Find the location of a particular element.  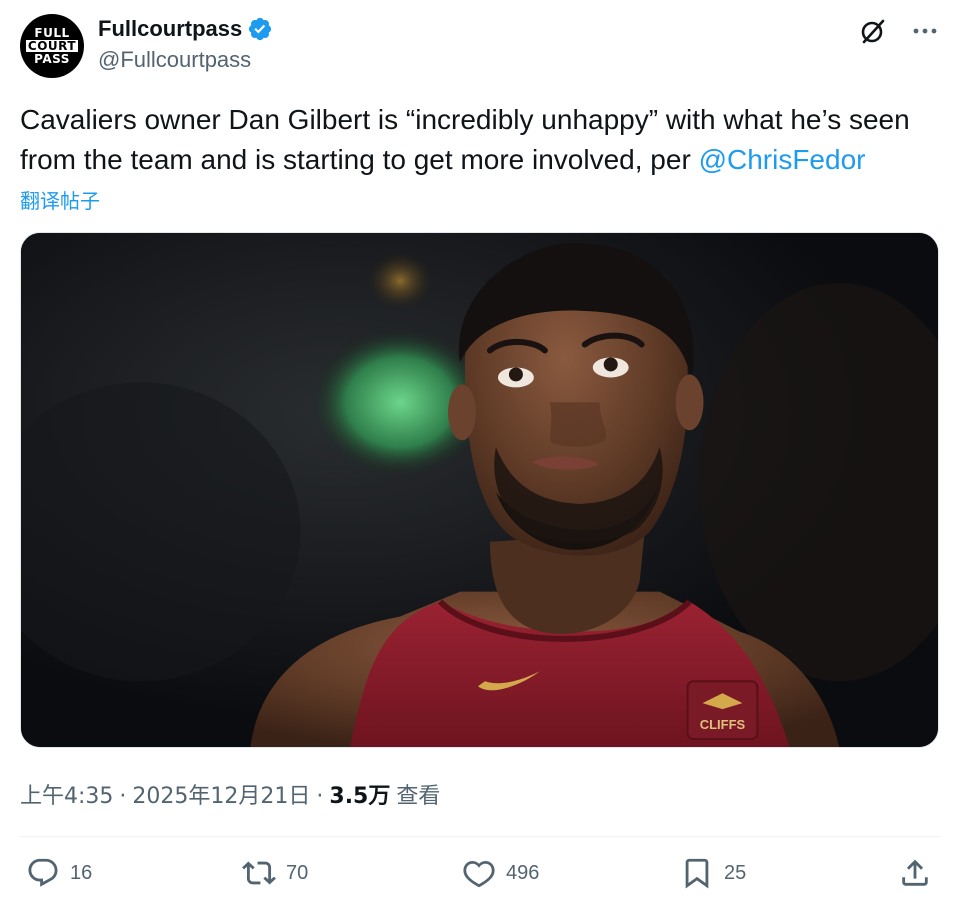

grok-icon is located at coordinates (873, 31).